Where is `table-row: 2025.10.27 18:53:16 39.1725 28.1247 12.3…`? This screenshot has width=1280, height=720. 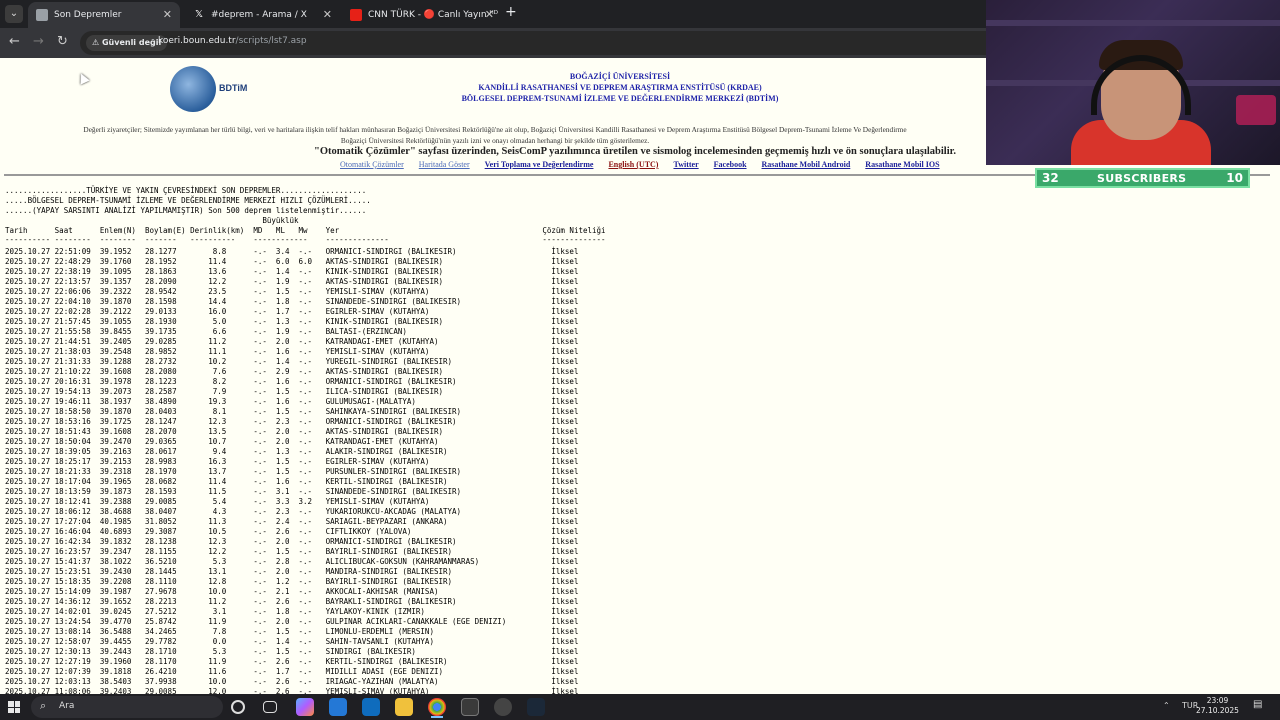 table-row: 2025.10.27 18:53:16 39.1725 28.1247 12.3… is located at coordinates (292, 421).